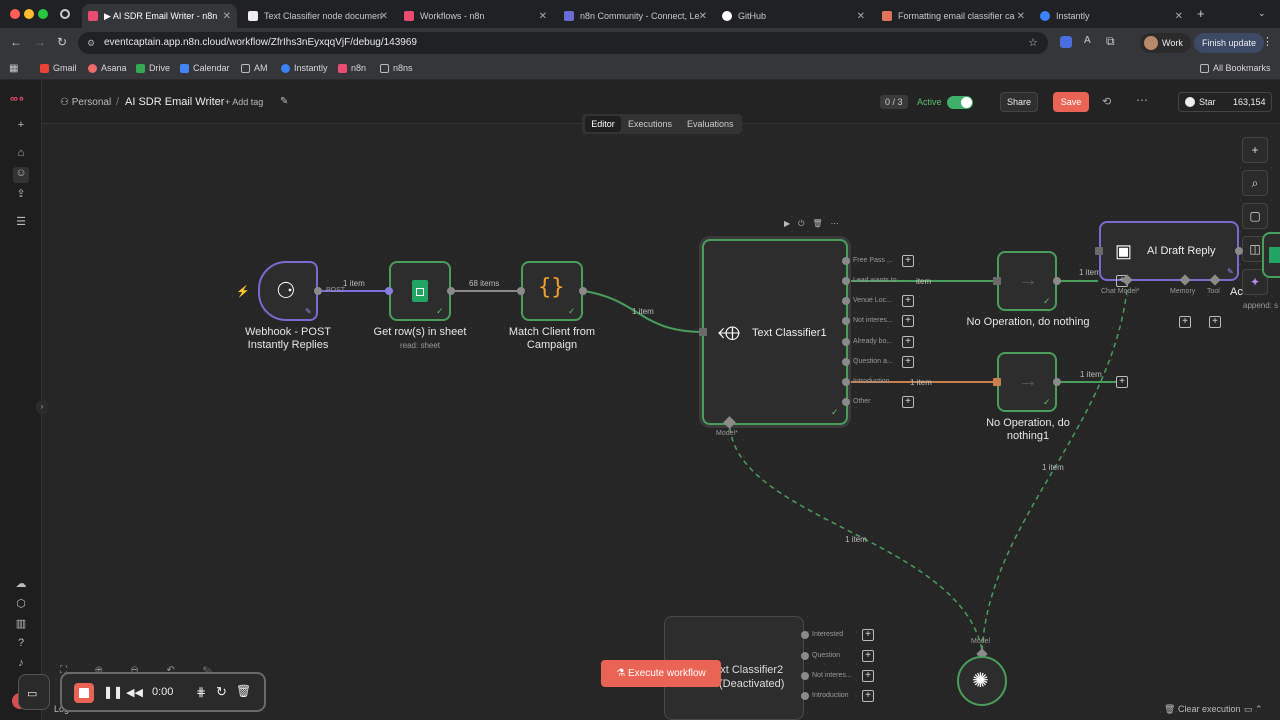 This screenshot has width=1280, height=720. I want to click on rewind-icon: ◀◀, so click(134, 692).